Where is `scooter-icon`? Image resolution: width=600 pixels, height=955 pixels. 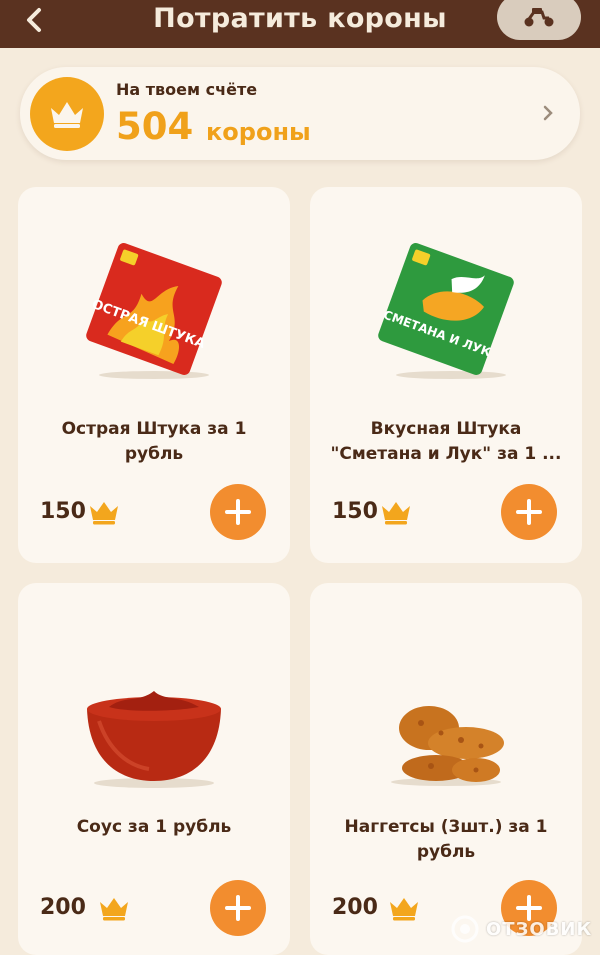 scooter-icon is located at coordinates (539, 17).